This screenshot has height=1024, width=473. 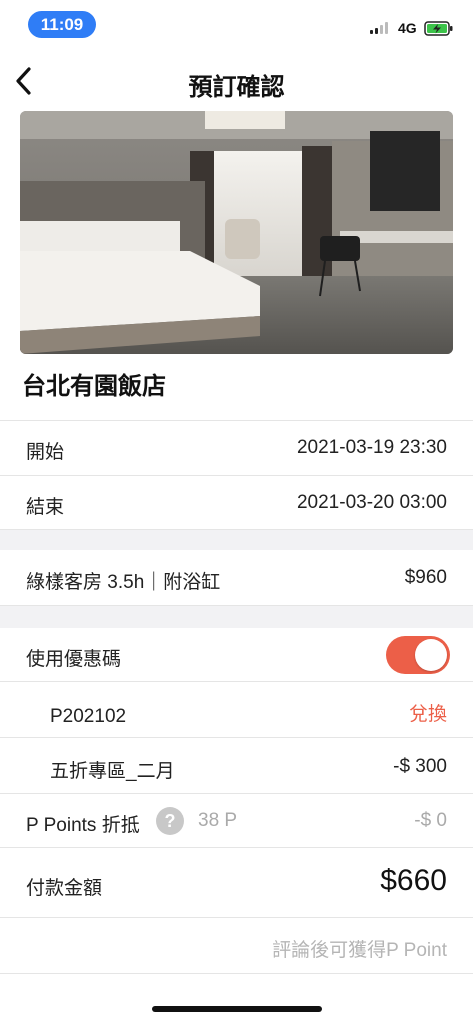 What do you see at coordinates (236, 710) in the screenshot?
I see `coupon-code-row: P202102 兌換` at bounding box center [236, 710].